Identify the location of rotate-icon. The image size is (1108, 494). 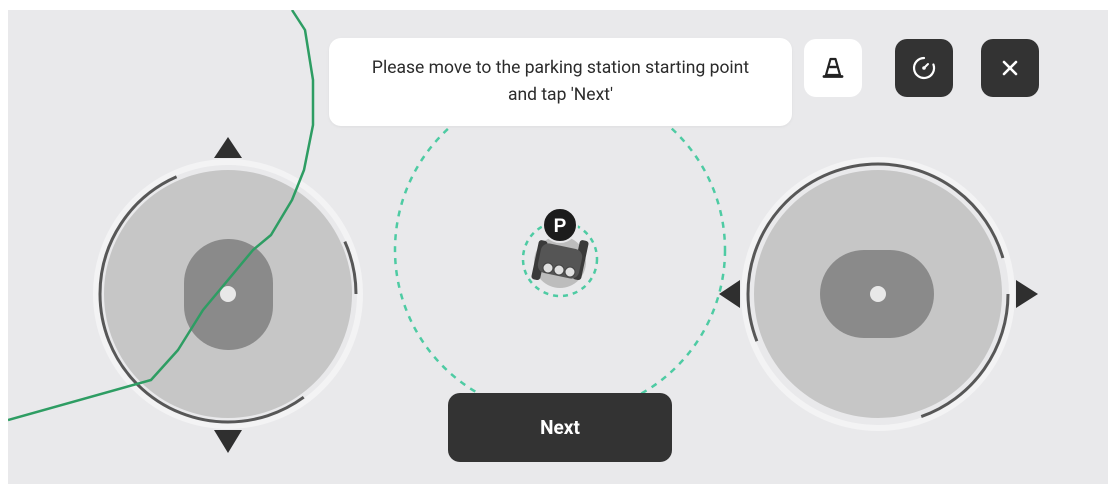
(924, 68).